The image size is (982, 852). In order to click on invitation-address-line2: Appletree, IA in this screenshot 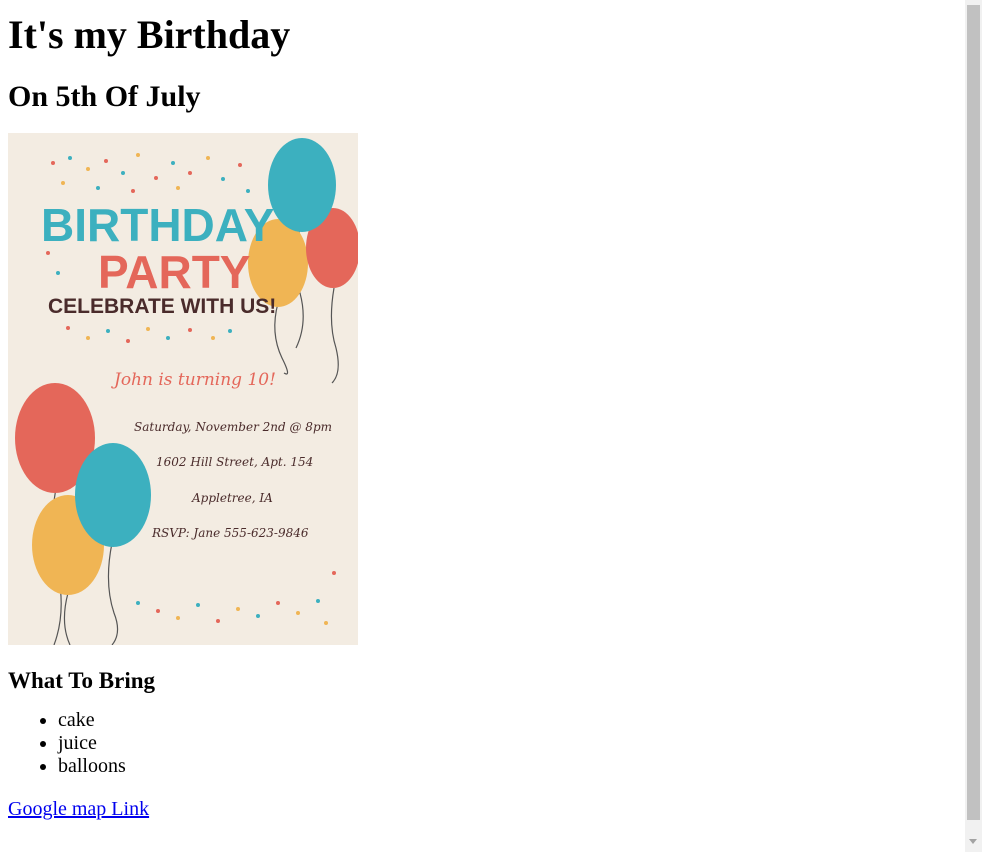, I will do `click(232, 498)`.